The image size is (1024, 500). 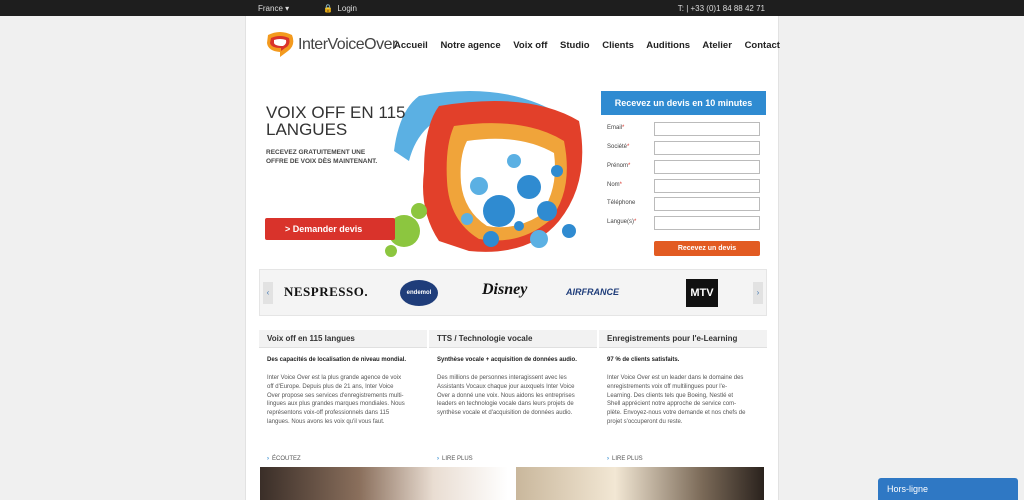 What do you see at coordinates (347, 44) in the screenshot?
I see `logo-text: InterVoiceOver` at bounding box center [347, 44].